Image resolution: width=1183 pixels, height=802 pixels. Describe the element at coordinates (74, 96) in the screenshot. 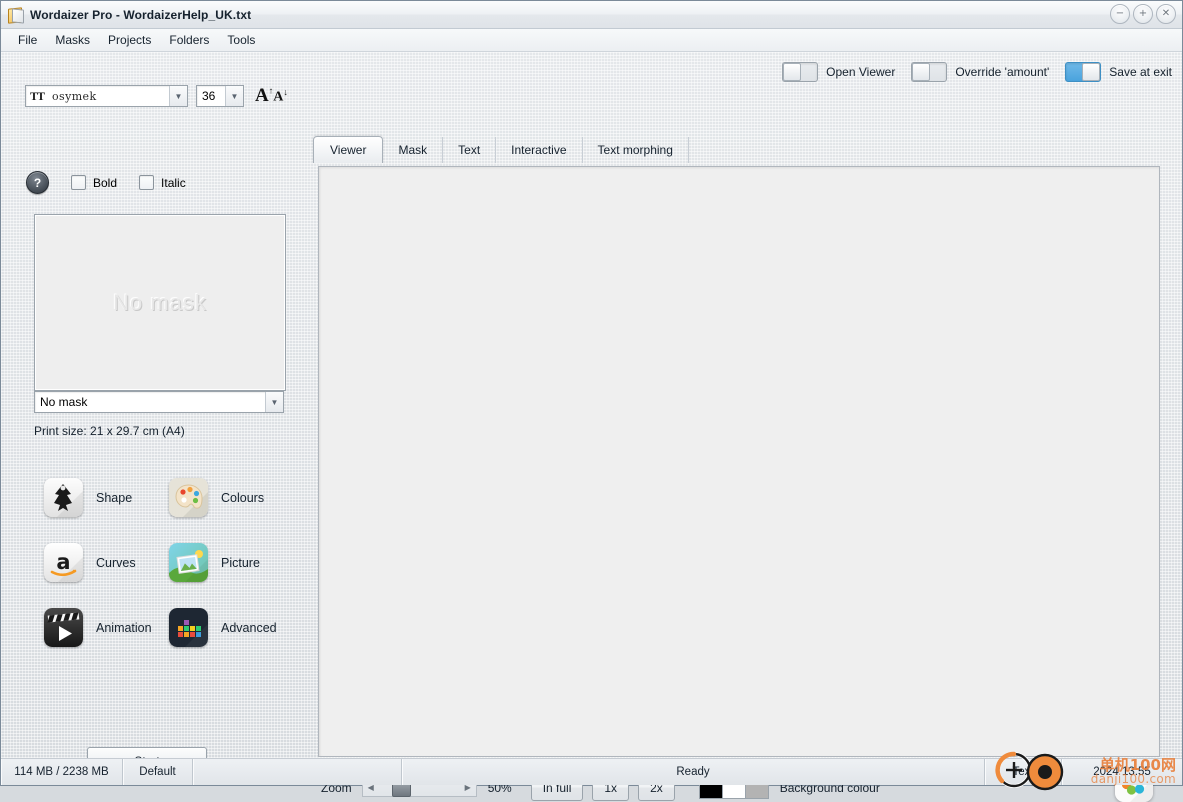

I see `font-name-value: osymek` at that location.